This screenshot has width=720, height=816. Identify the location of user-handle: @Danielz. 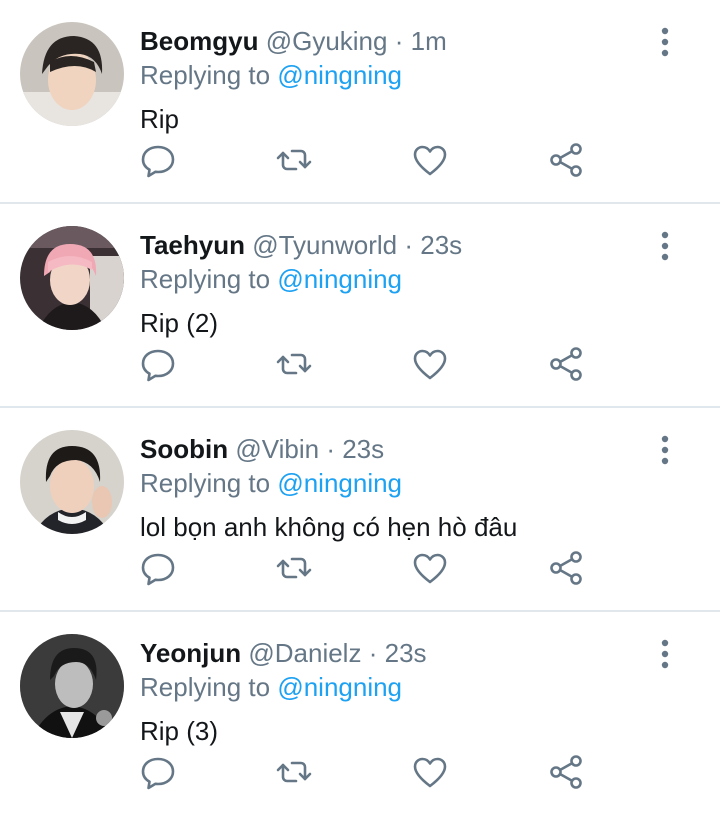
(304, 653).